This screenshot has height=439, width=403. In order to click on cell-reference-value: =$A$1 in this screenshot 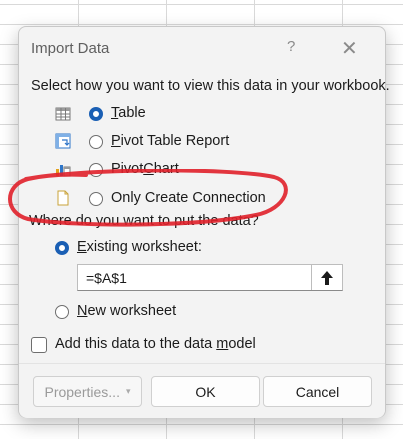, I will do `click(106, 278)`.